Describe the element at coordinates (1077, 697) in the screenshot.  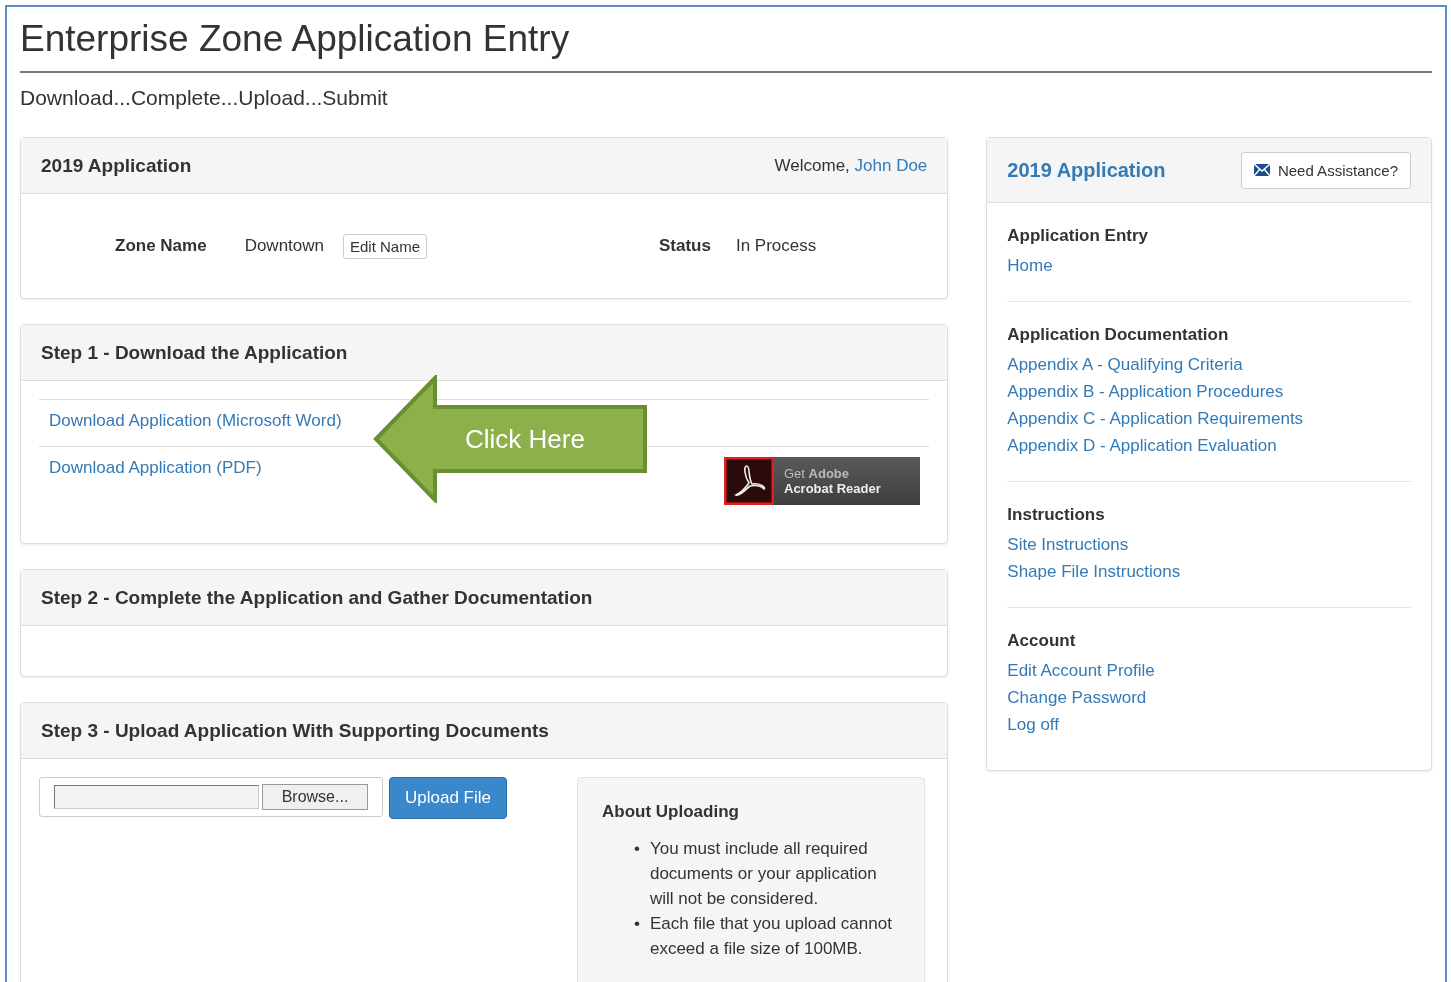
I see `sidebar-link: Change Password` at that location.